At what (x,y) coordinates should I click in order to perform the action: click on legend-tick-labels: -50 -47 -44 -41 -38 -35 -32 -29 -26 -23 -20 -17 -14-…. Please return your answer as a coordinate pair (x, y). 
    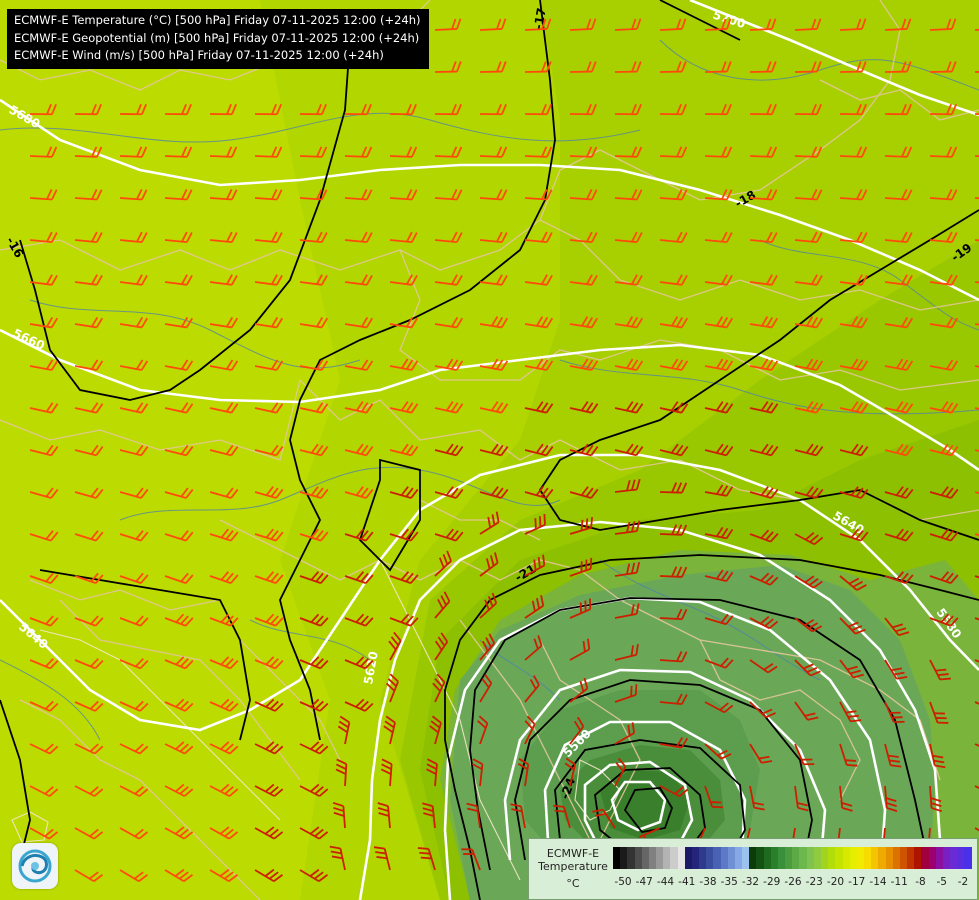
    Looking at the image, I should click on (793, 883).